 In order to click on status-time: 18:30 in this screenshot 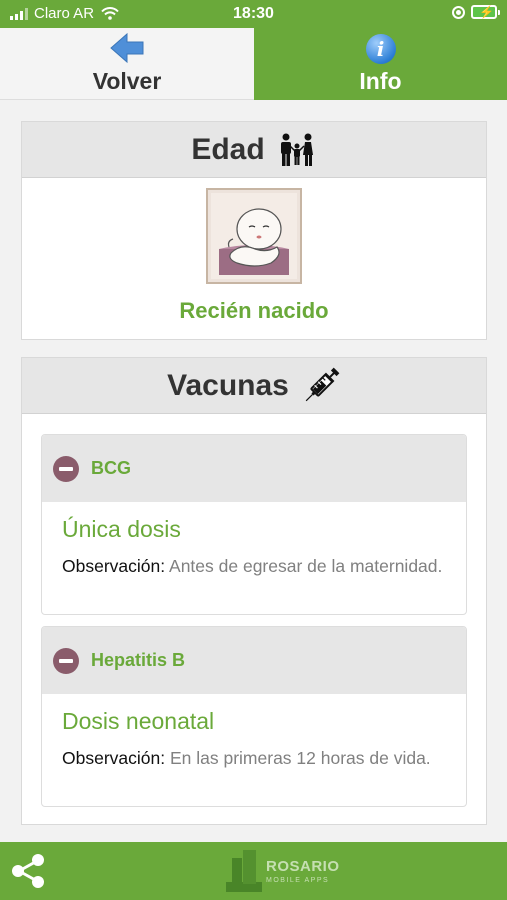, I will do `click(253, 13)`.